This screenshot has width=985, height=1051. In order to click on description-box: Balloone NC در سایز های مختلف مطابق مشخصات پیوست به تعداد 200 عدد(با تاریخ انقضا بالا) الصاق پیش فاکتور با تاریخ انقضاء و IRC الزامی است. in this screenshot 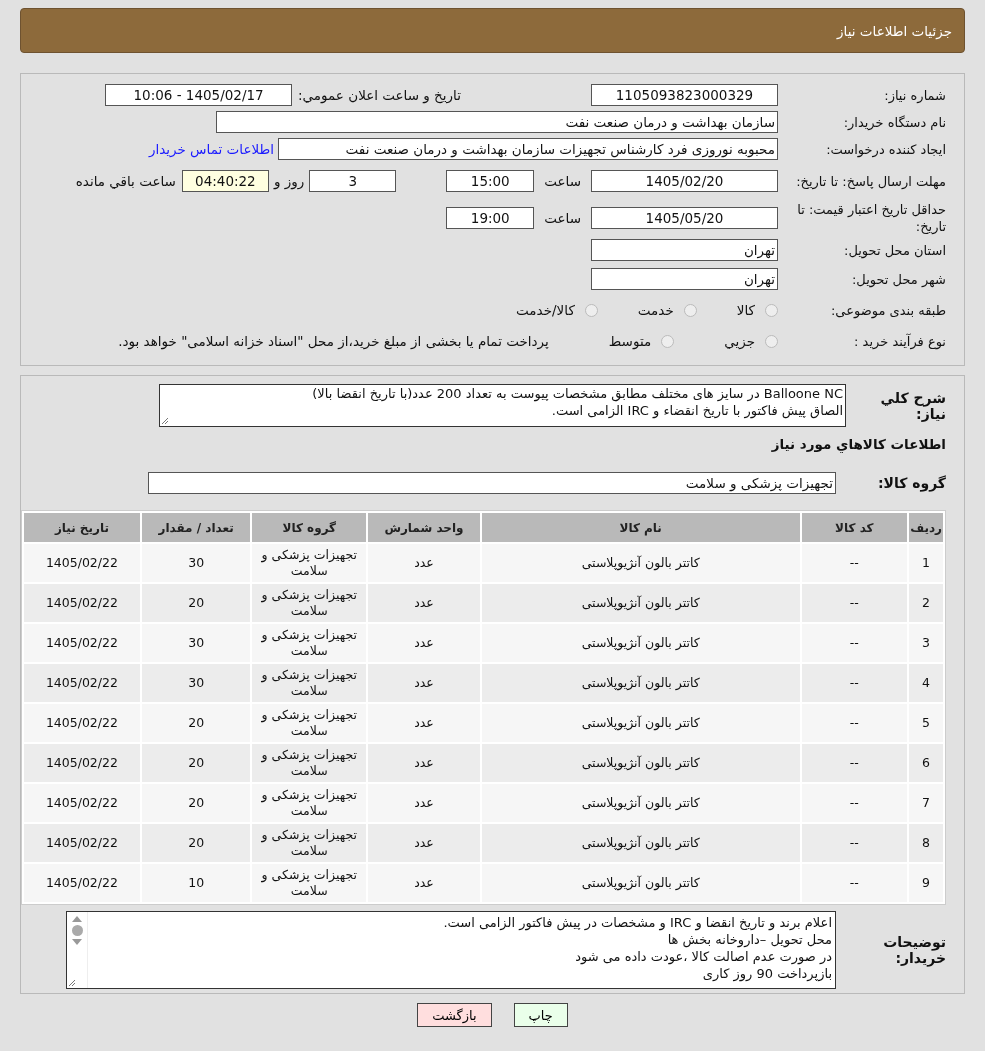, I will do `click(502, 405)`.